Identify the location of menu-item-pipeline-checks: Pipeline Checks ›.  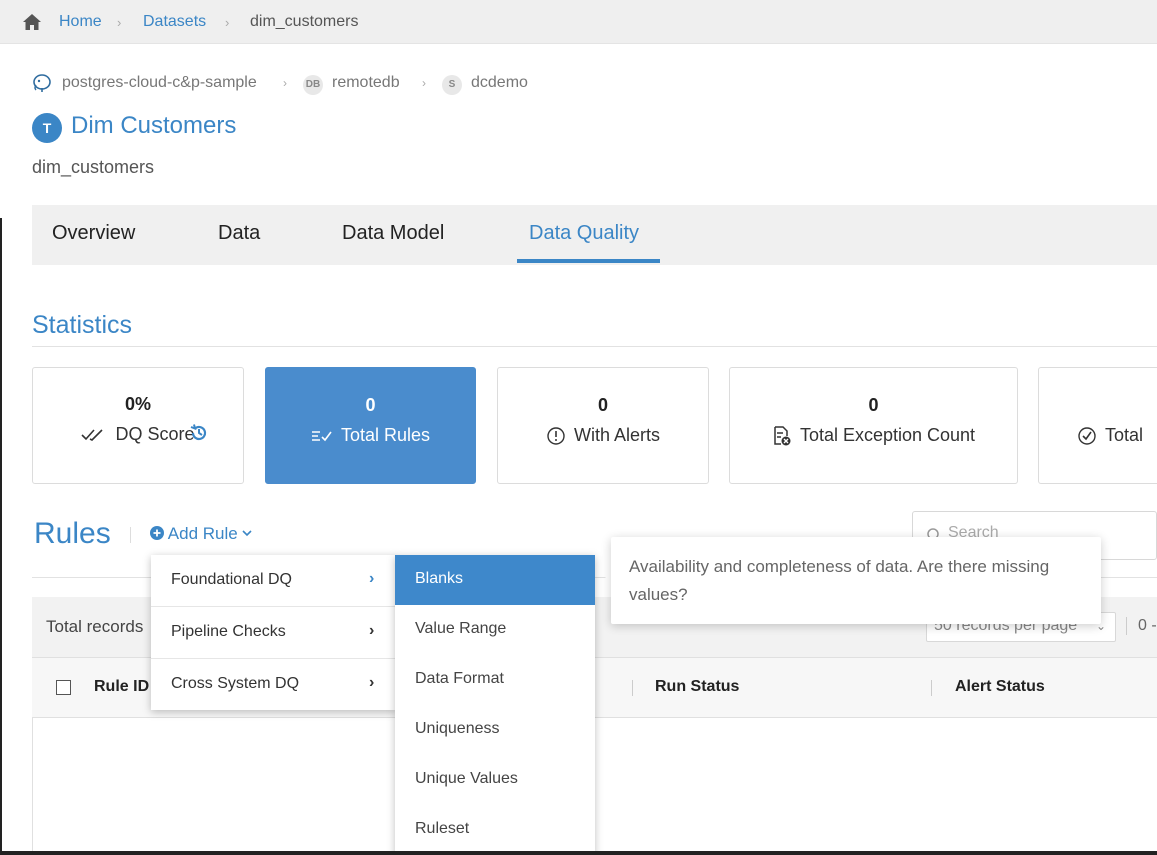
(273, 633).